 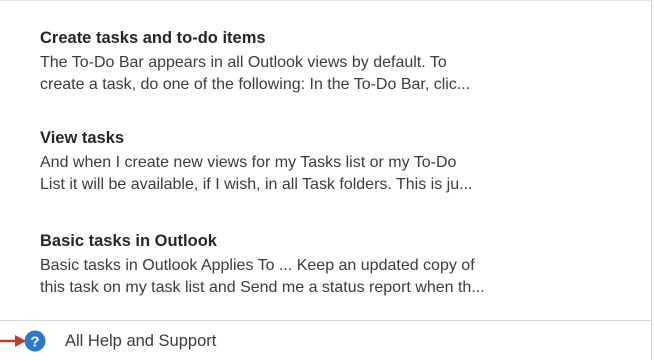 I want to click on question-circle-icon: ?, so click(x=35, y=341).